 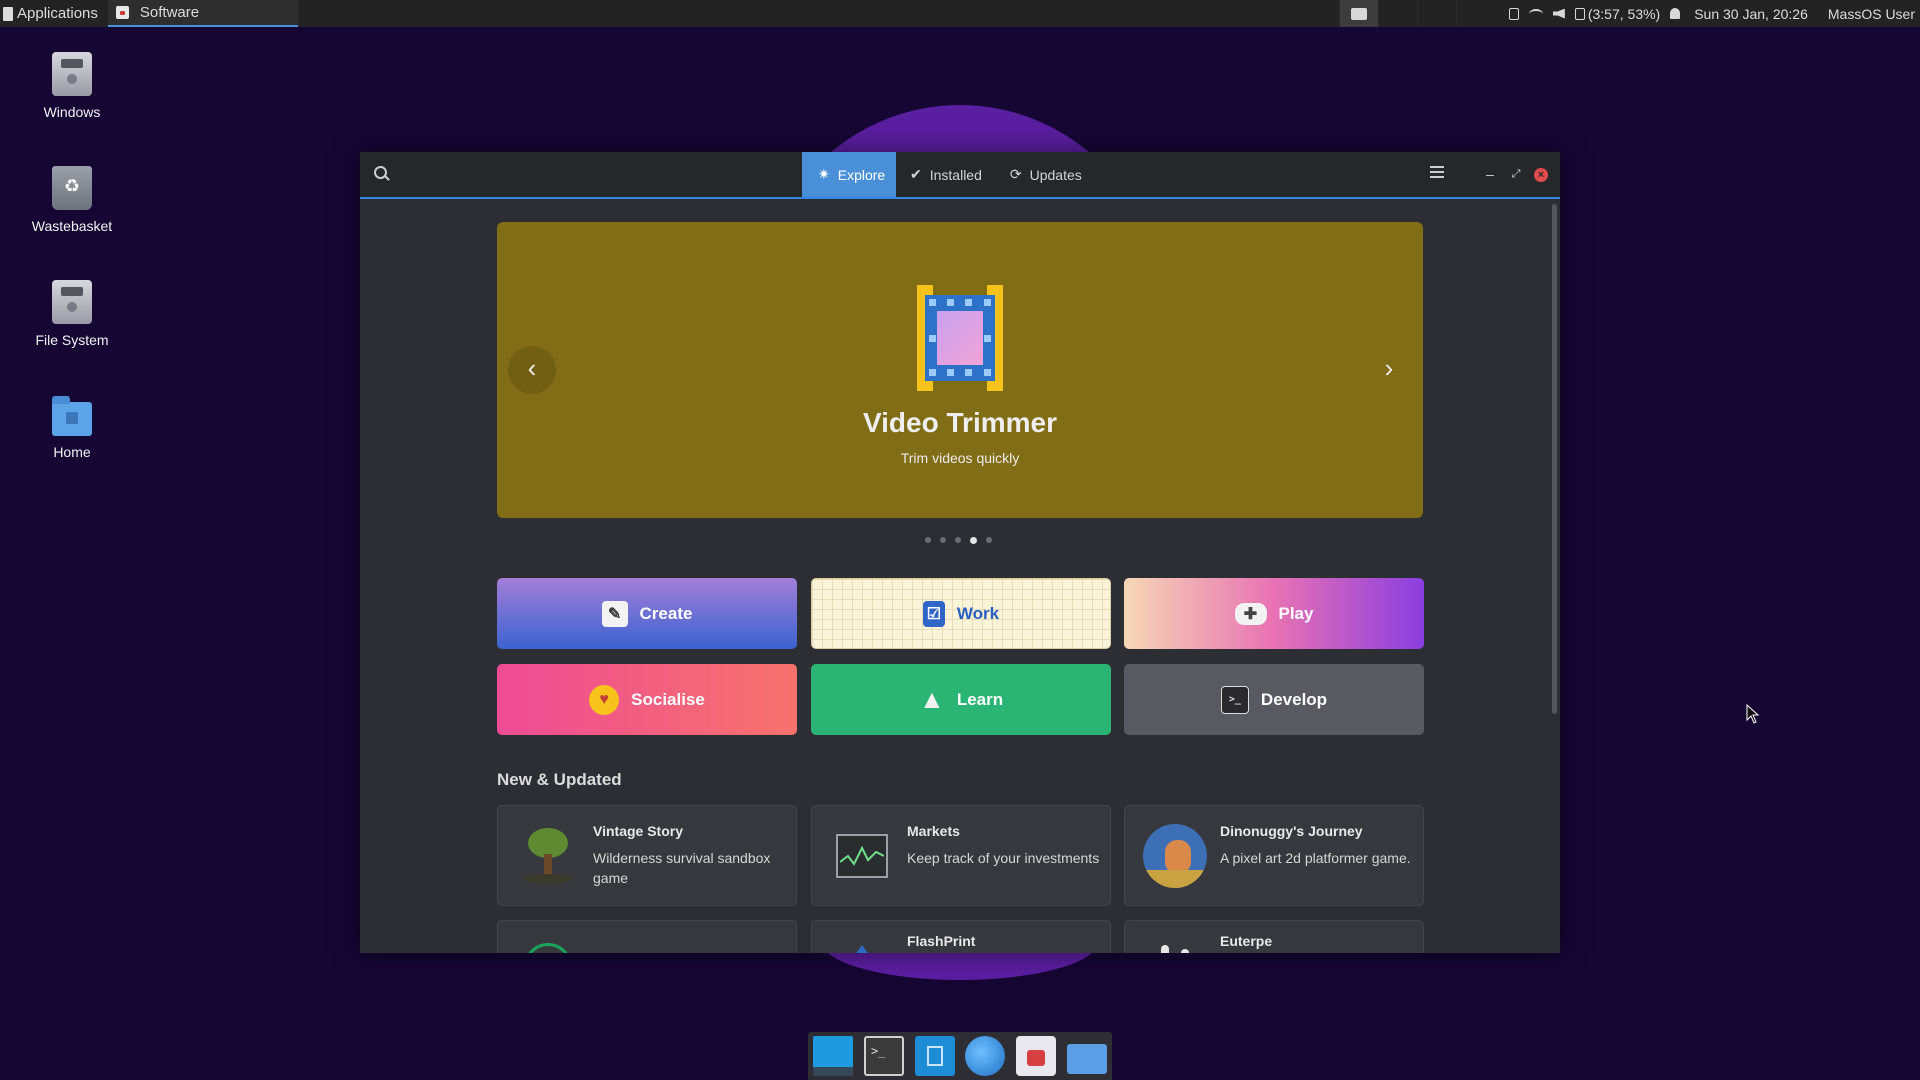 I want to click on software-store-icon, so click(x=1035, y=1056).